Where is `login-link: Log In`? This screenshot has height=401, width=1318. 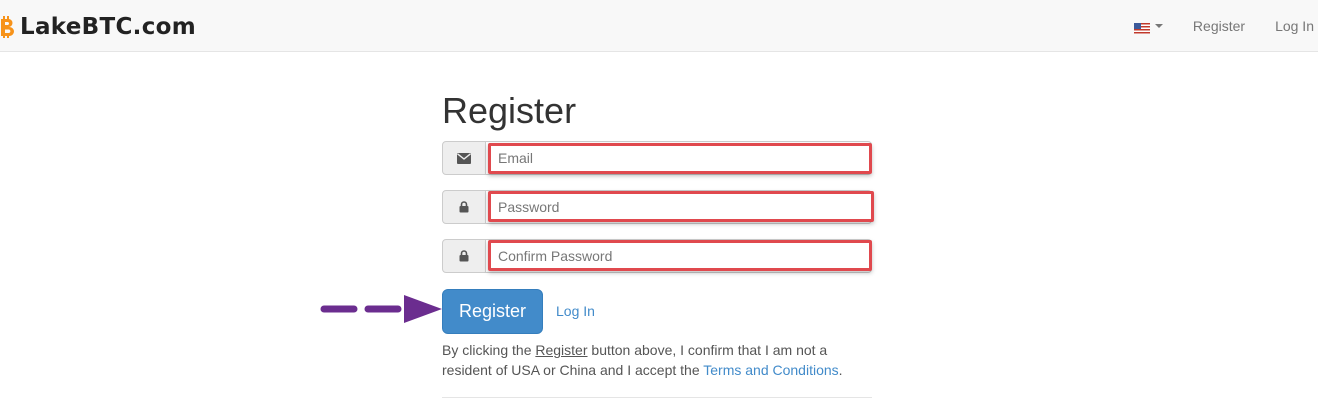 login-link: Log In is located at coordinates (575, 311).